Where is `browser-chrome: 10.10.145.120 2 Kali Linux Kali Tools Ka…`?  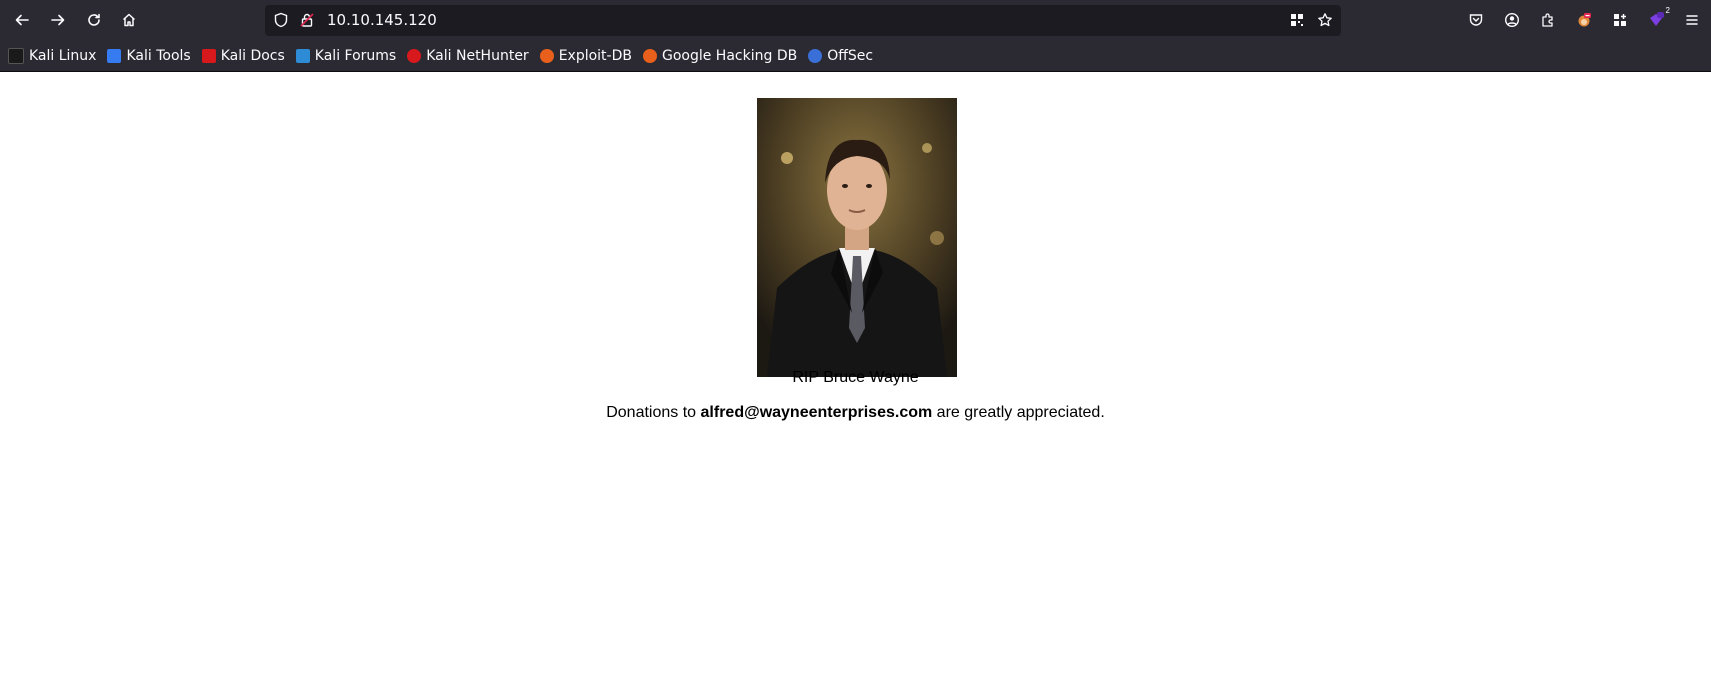
browser-chrome: 10.10.145.120 2 Kali Linux Kali Tools Ka… is located at coordinates (855, 36).